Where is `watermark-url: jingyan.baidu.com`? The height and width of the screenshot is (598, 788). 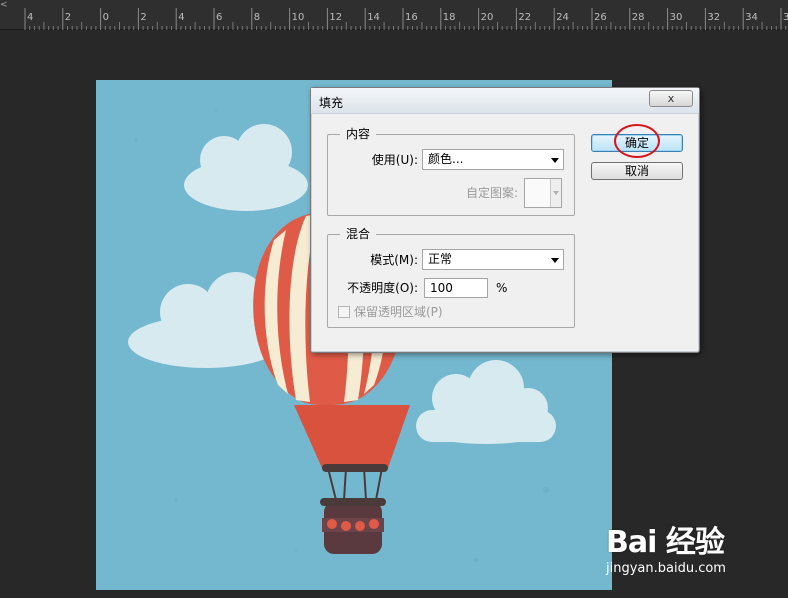
watermark-url: jingyan.baidu.com is located at coordinates (666, 568).